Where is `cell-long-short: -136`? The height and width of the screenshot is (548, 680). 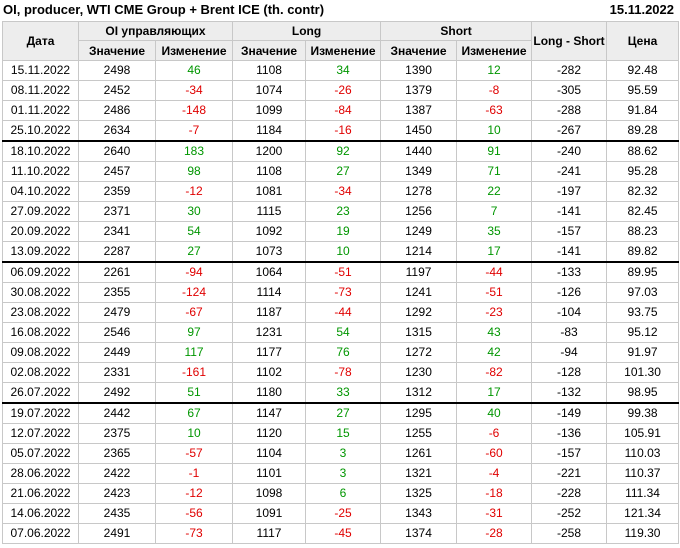 cell-long-short: -136 is located at coordinates (569, 433).